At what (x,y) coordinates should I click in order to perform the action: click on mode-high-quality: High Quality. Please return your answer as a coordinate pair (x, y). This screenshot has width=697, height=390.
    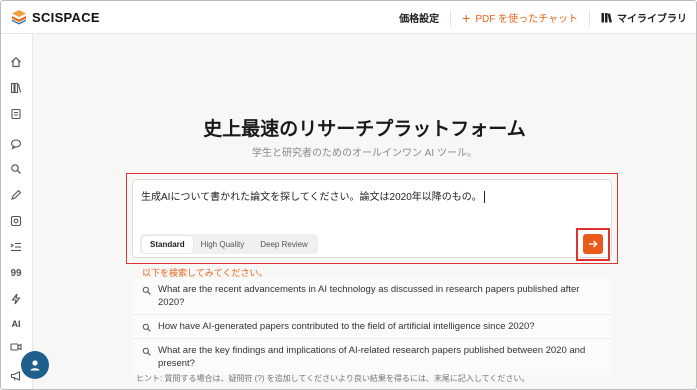
    Looking at the image, I should click on (223, 244).